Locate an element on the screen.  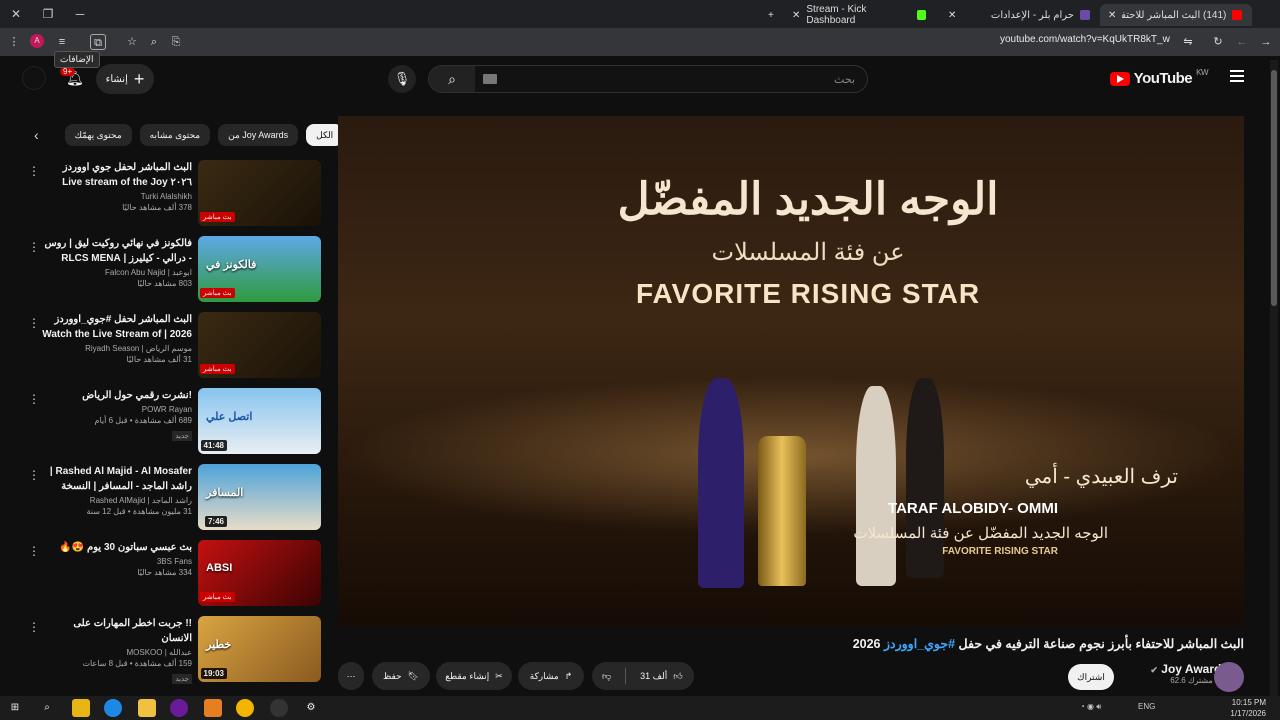
youtube-logo: YouTube KW is located at coordinates (1158, 77).